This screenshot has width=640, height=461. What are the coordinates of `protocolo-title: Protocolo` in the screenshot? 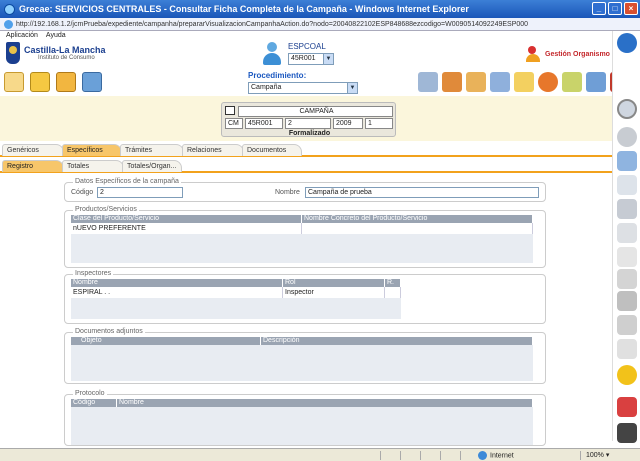 It's located at (90, 393).